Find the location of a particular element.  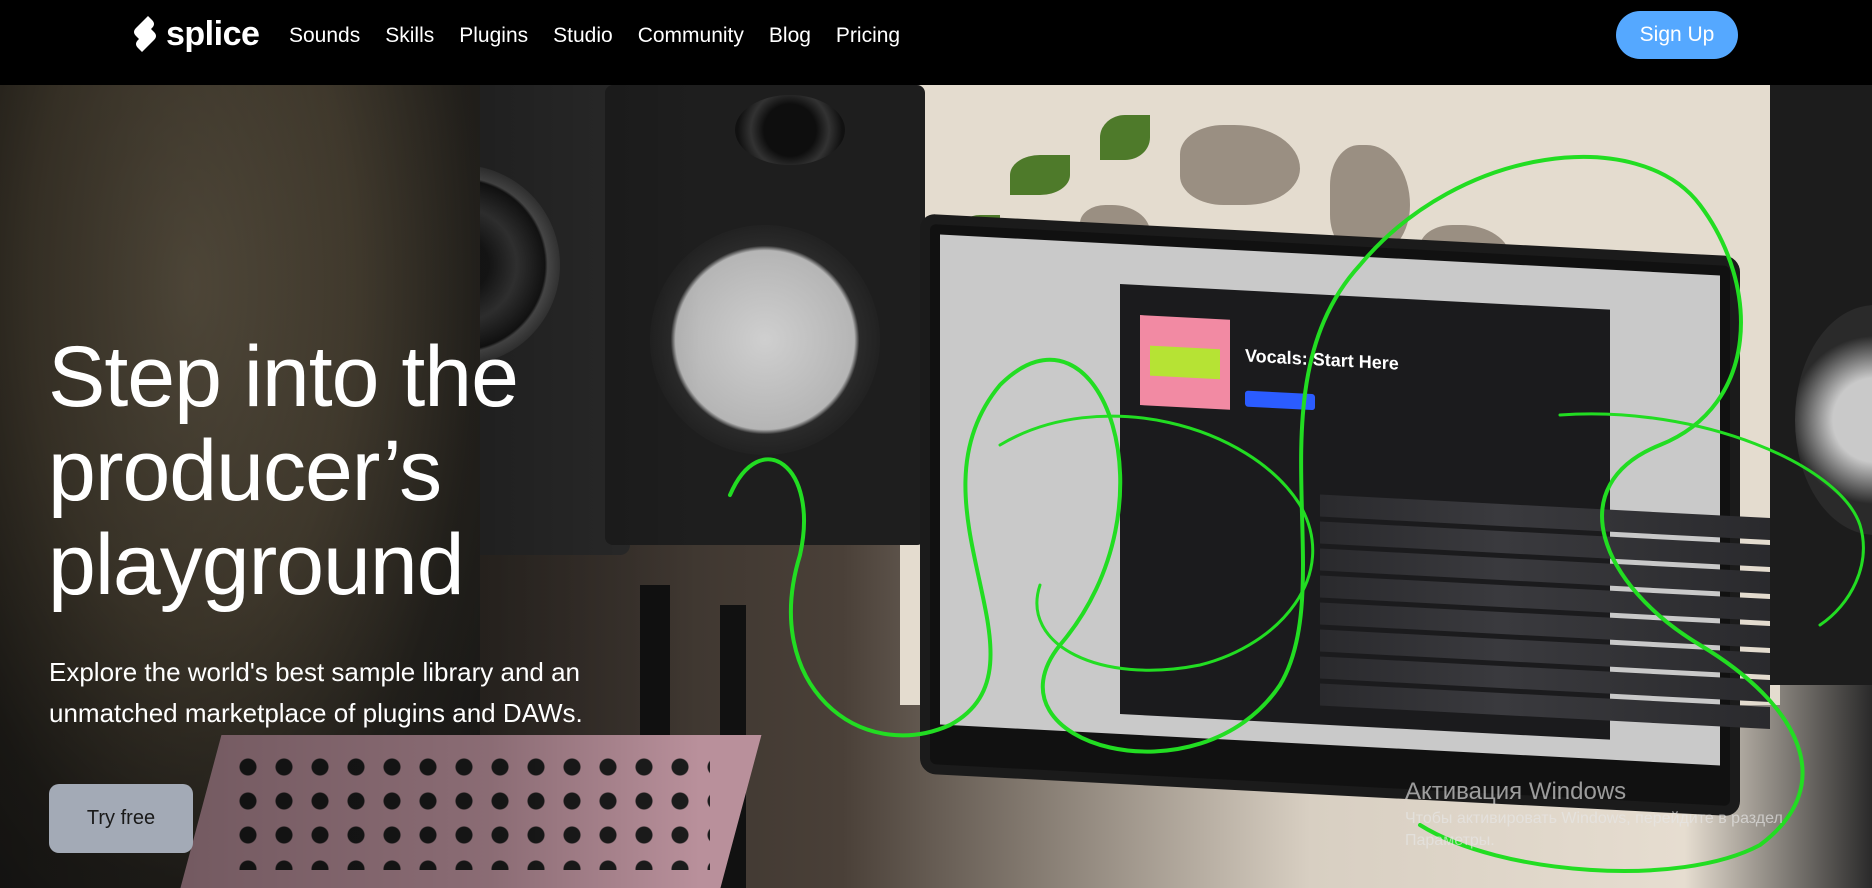

logo-text: splice is located at coordinates (213, 33).